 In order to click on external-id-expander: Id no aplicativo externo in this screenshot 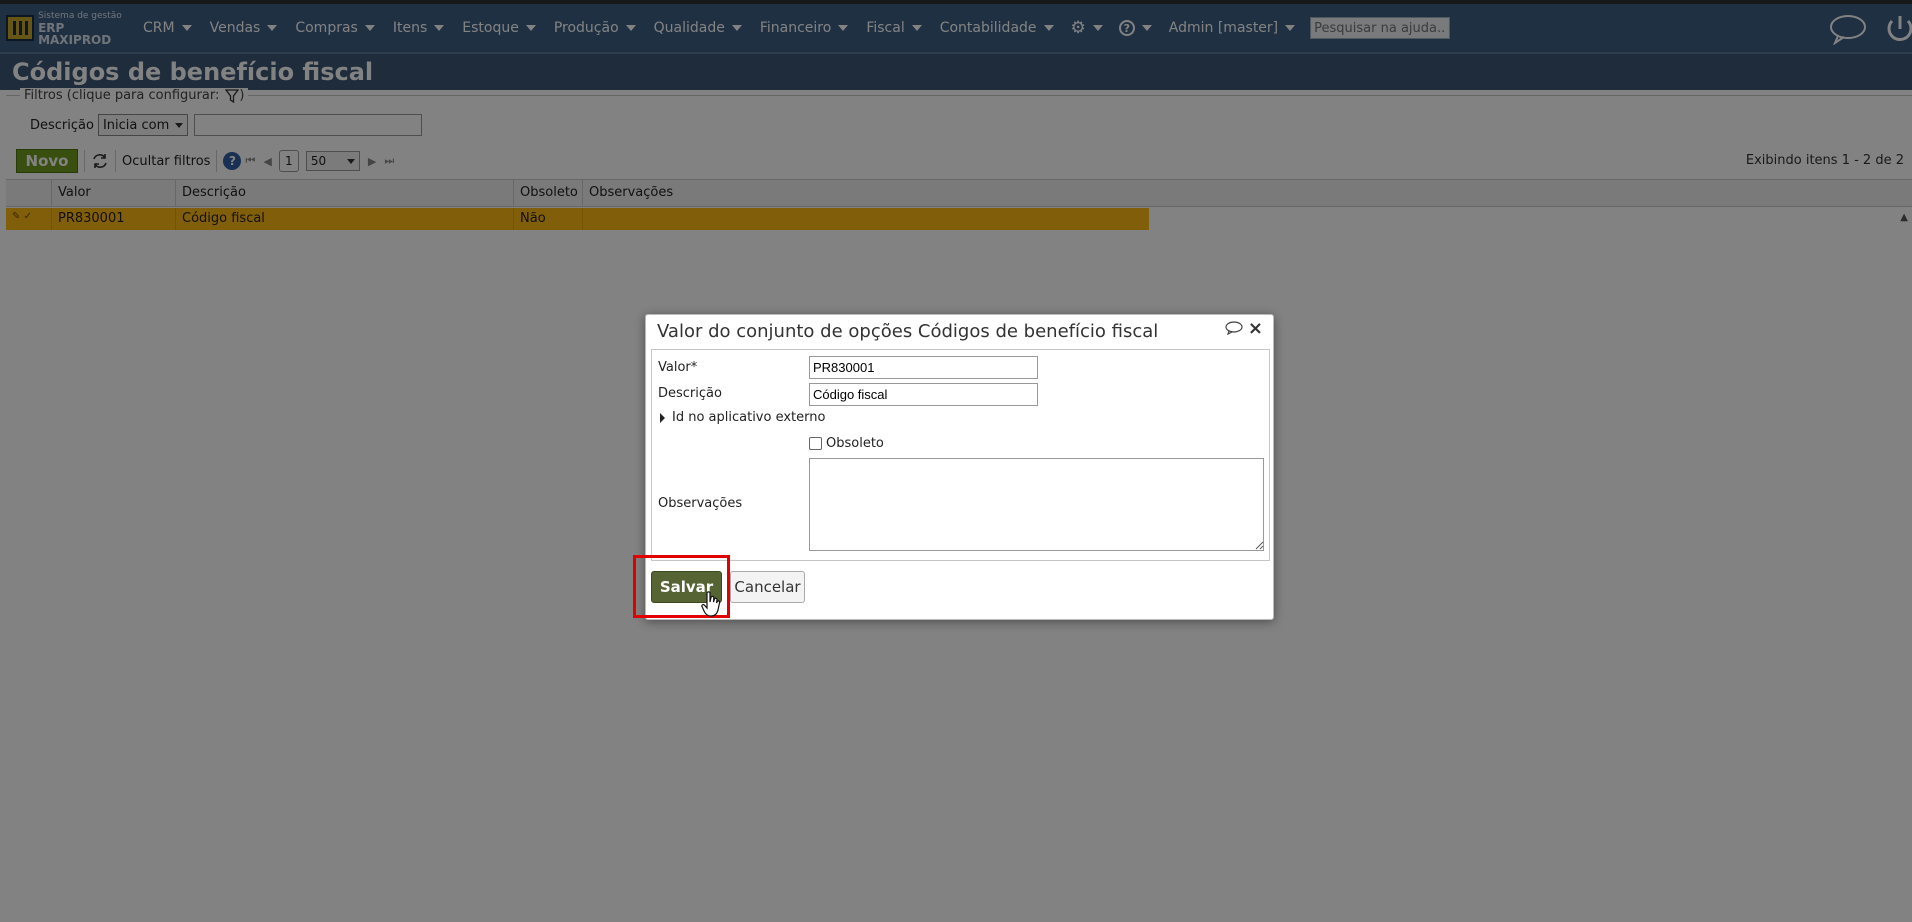, I will do `click(742, 417)`.